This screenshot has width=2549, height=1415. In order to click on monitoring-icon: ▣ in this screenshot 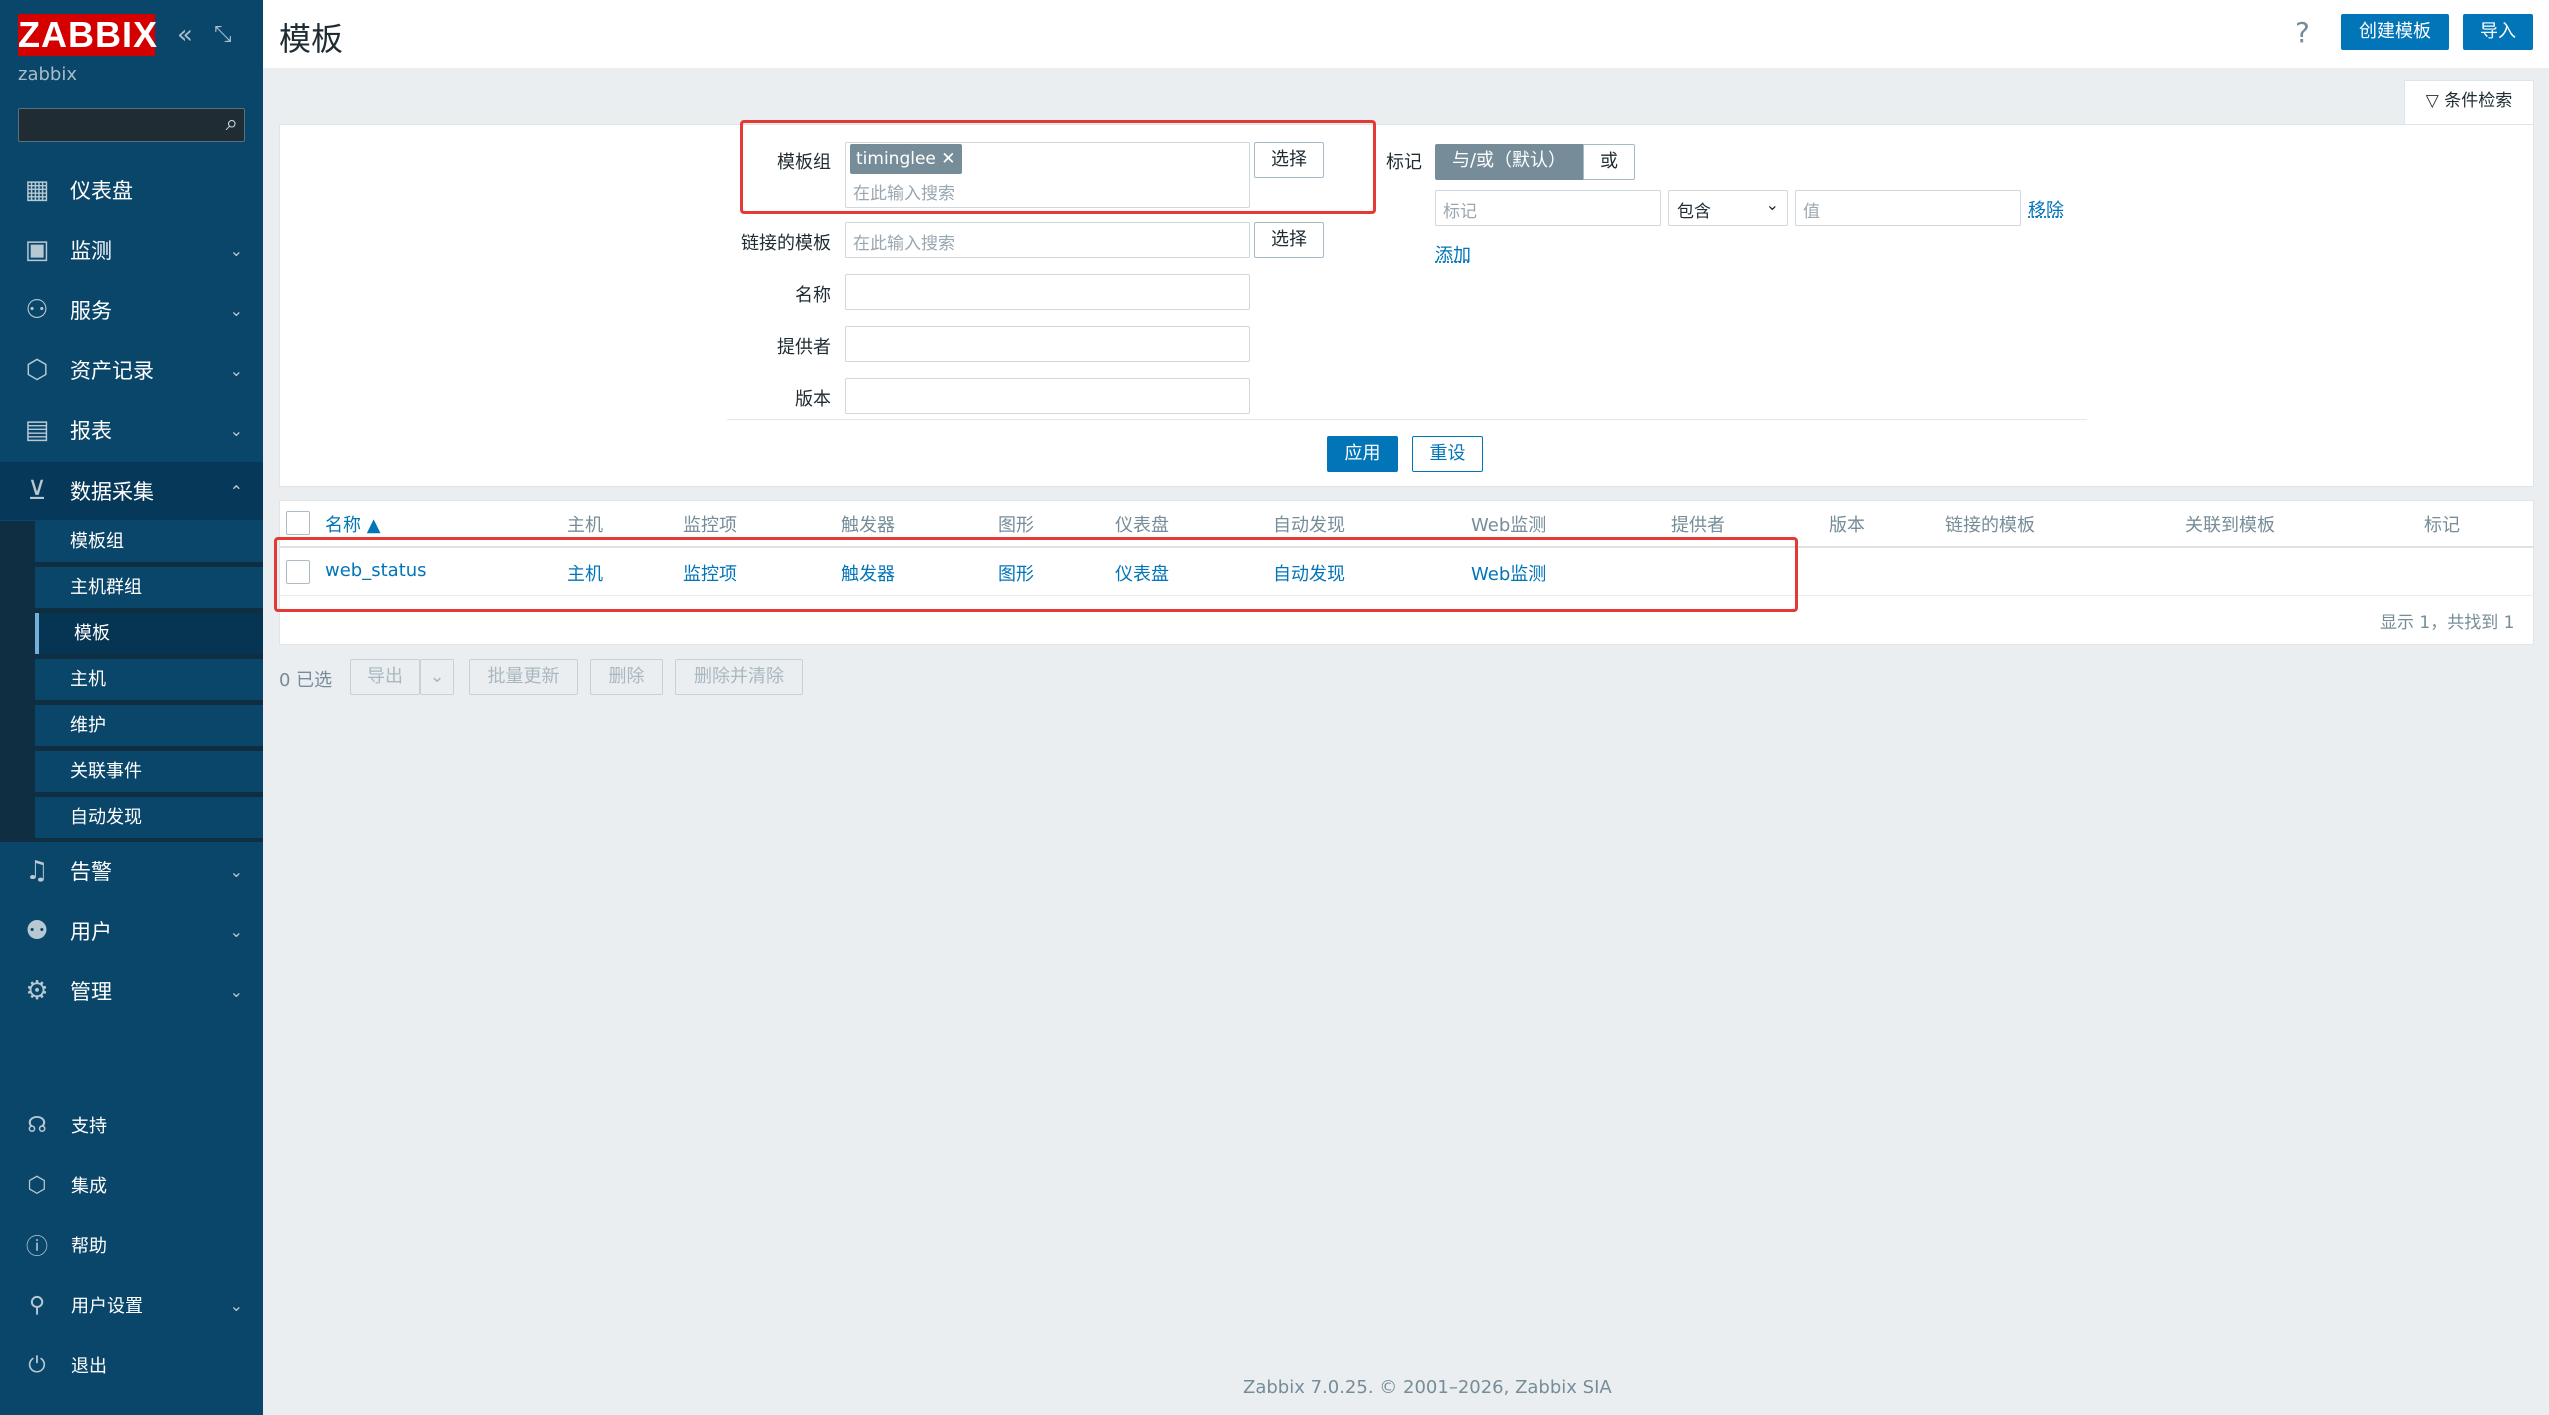, I will do `click(37, 250)`.